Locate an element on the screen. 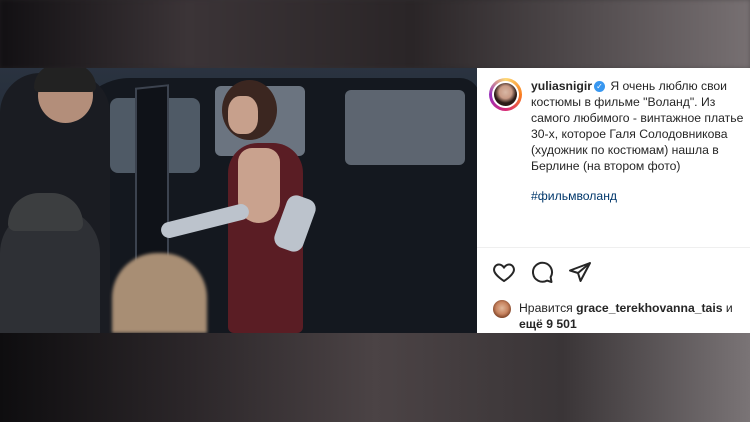 The width and height of the screenshot is (750, 422). car-window is located at coordinates (405, 127).